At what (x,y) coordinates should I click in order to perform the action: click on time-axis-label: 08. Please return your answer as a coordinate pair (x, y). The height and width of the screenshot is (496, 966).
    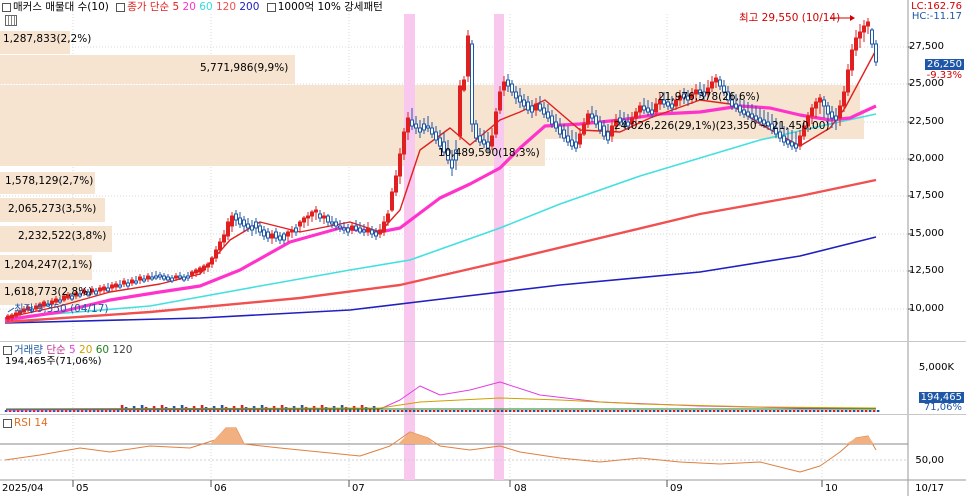
    Looking at the image, I should click on (520, 488).